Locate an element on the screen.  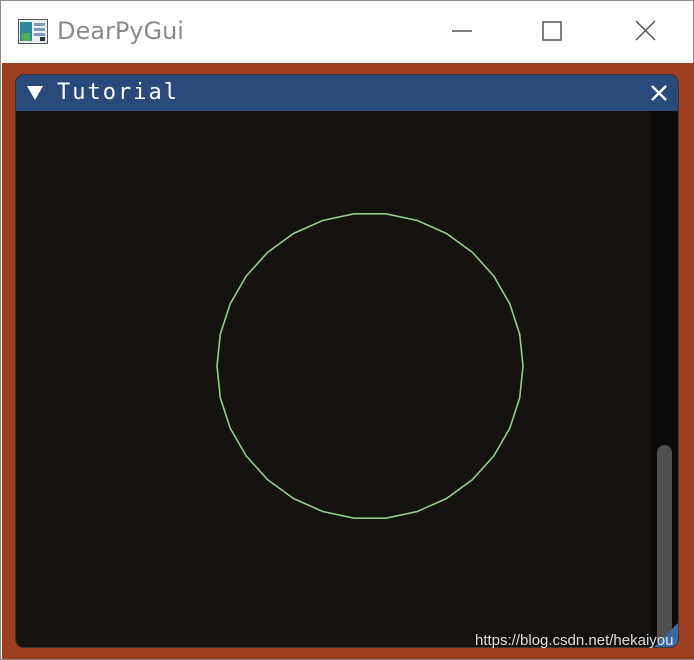
tutorial-window-title: Tutorial is located at coordinates (118, 92).